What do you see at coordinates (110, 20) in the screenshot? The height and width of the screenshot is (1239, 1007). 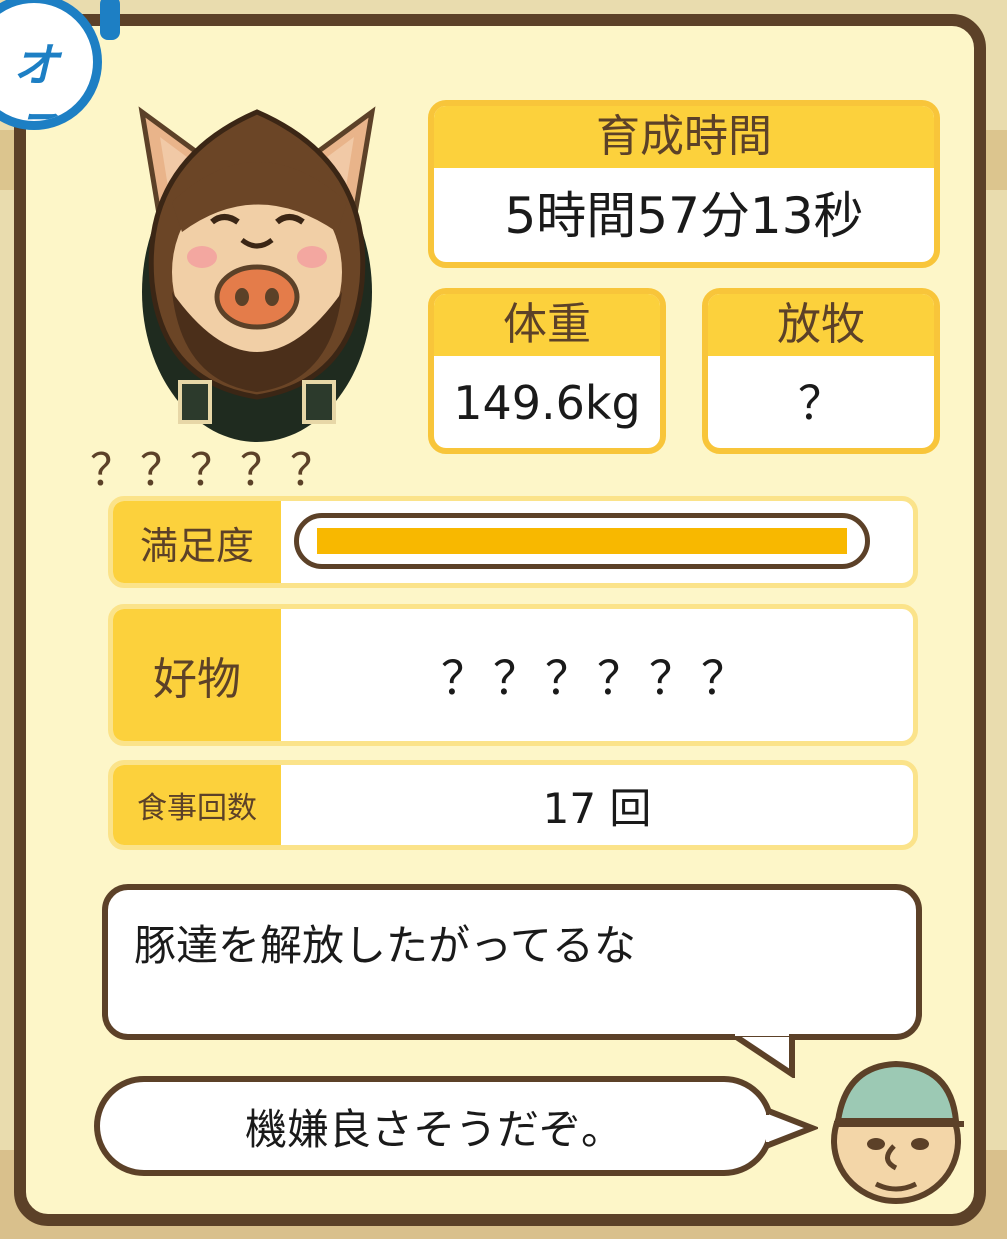 I see `sex-symbol-arrow` at bounding box center [110, 20].